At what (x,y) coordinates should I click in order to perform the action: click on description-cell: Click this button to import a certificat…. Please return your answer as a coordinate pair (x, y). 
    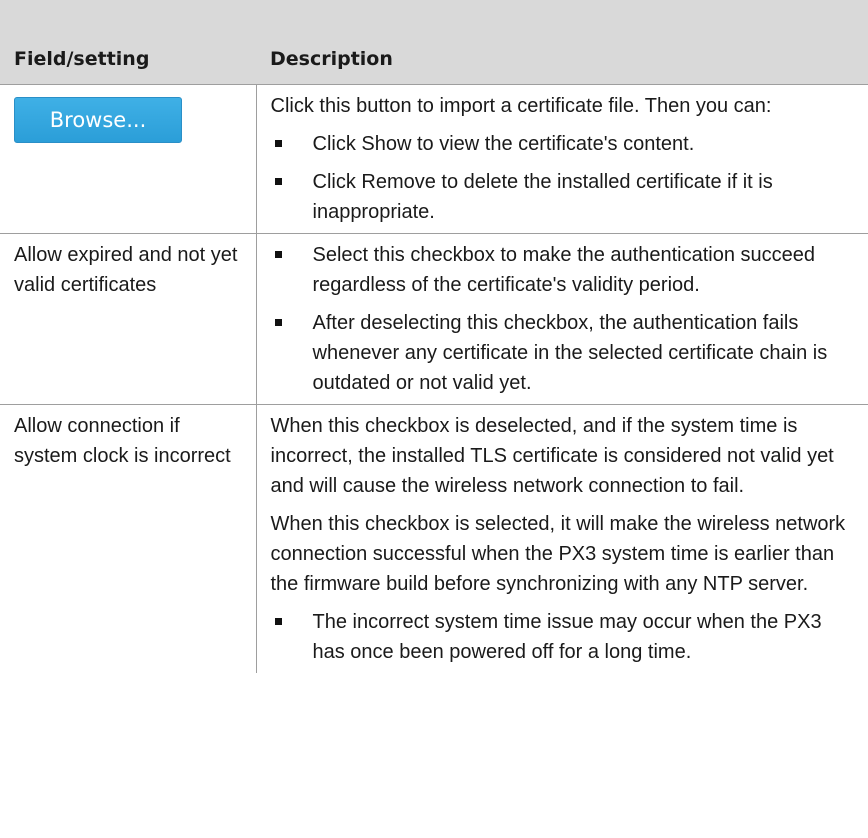
    Looking at the image, I should click on (561, 159).